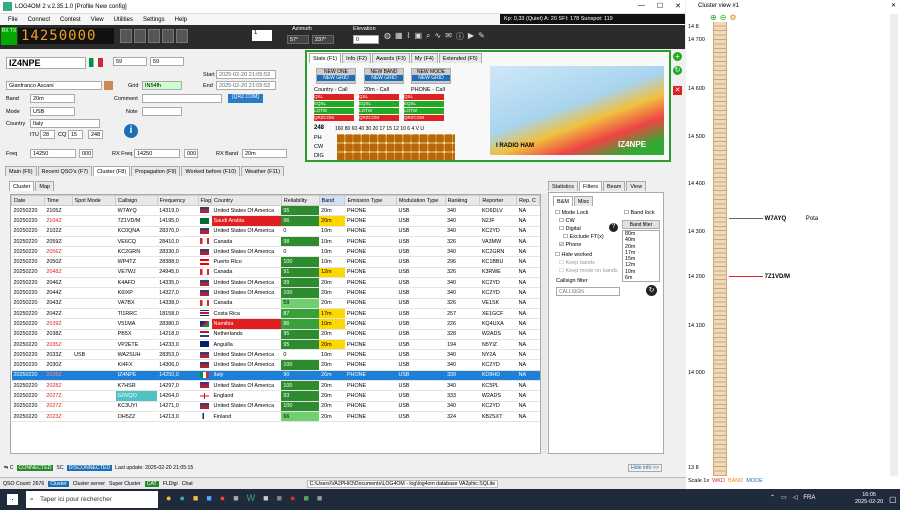 The height and width of the screenshot is (510, 900). I want to click on chat-icon: ✉, so click(448, 36).